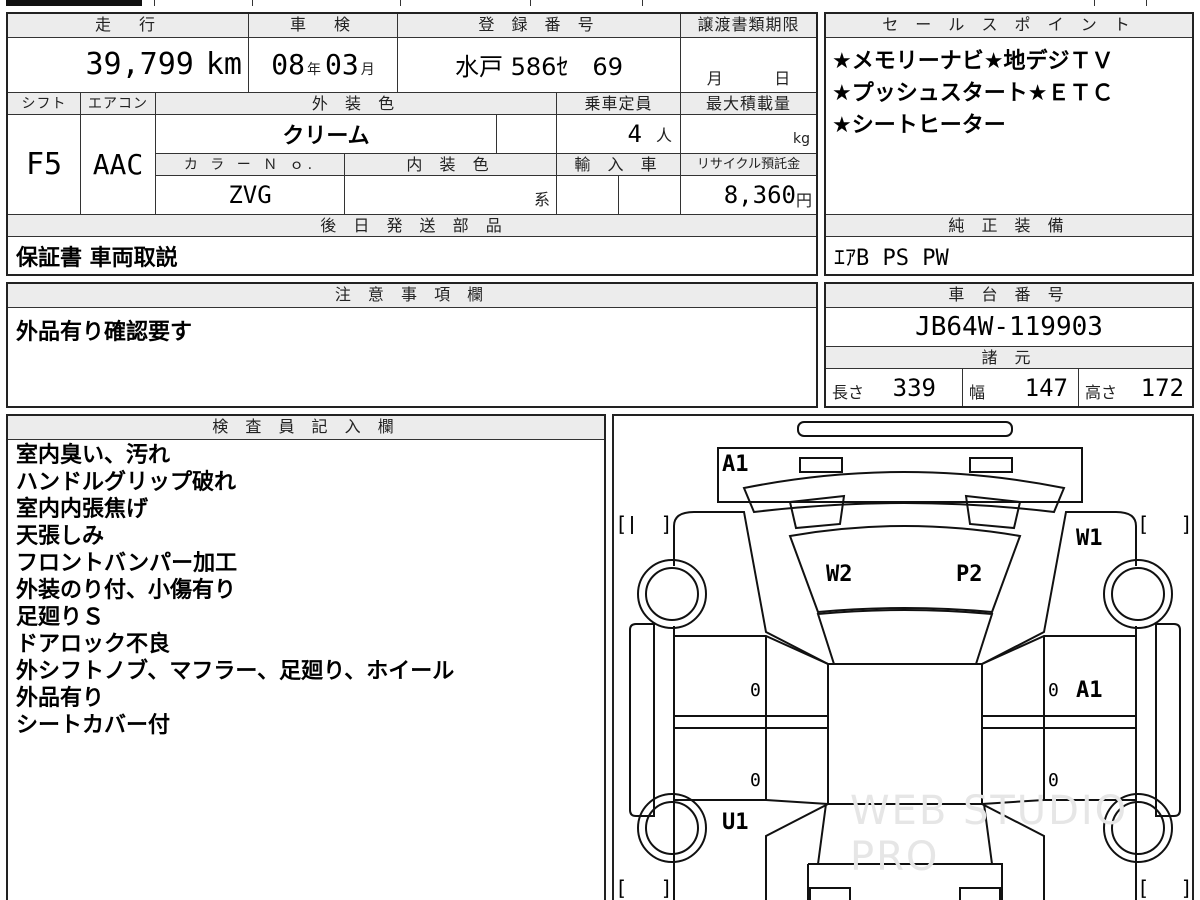 The height and width of the screenshot is (900, 1200). What do you see at coordinates (1101, 392) in the screenshot?
I see `spec-height-label: 高さ` at bounding box center [1101, 392].